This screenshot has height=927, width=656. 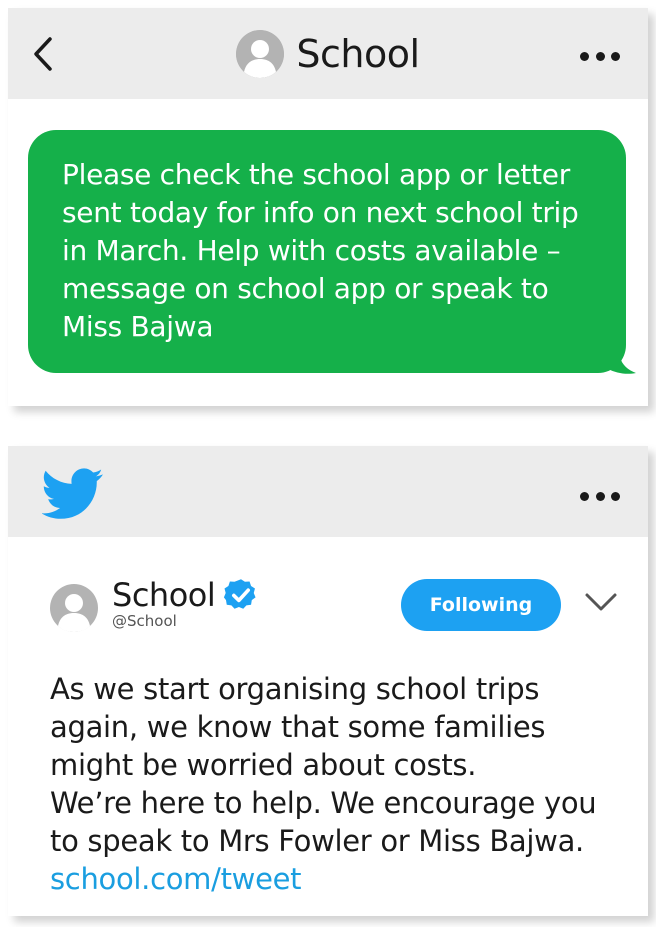 What do you see at coordinates (328, 491) in the screenshot?
I see `twitter-header` at bounding box center [328, 491].